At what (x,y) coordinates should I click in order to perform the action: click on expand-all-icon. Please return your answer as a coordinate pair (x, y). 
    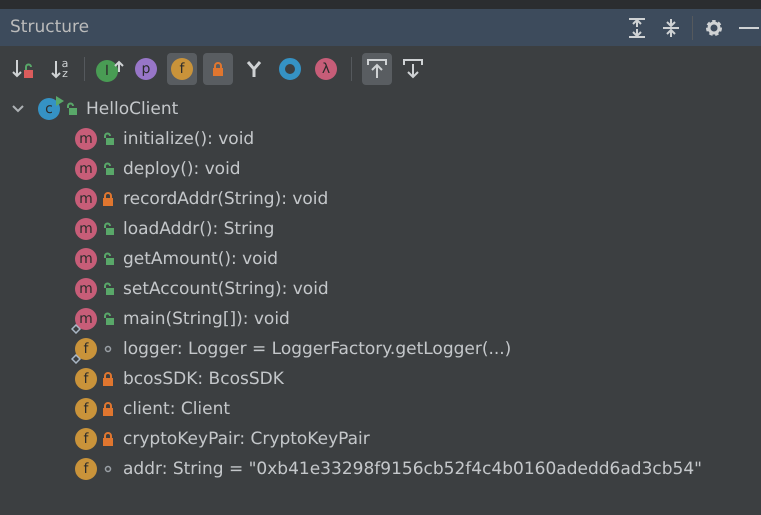
    Looking at the image, I should click on (637, 27).